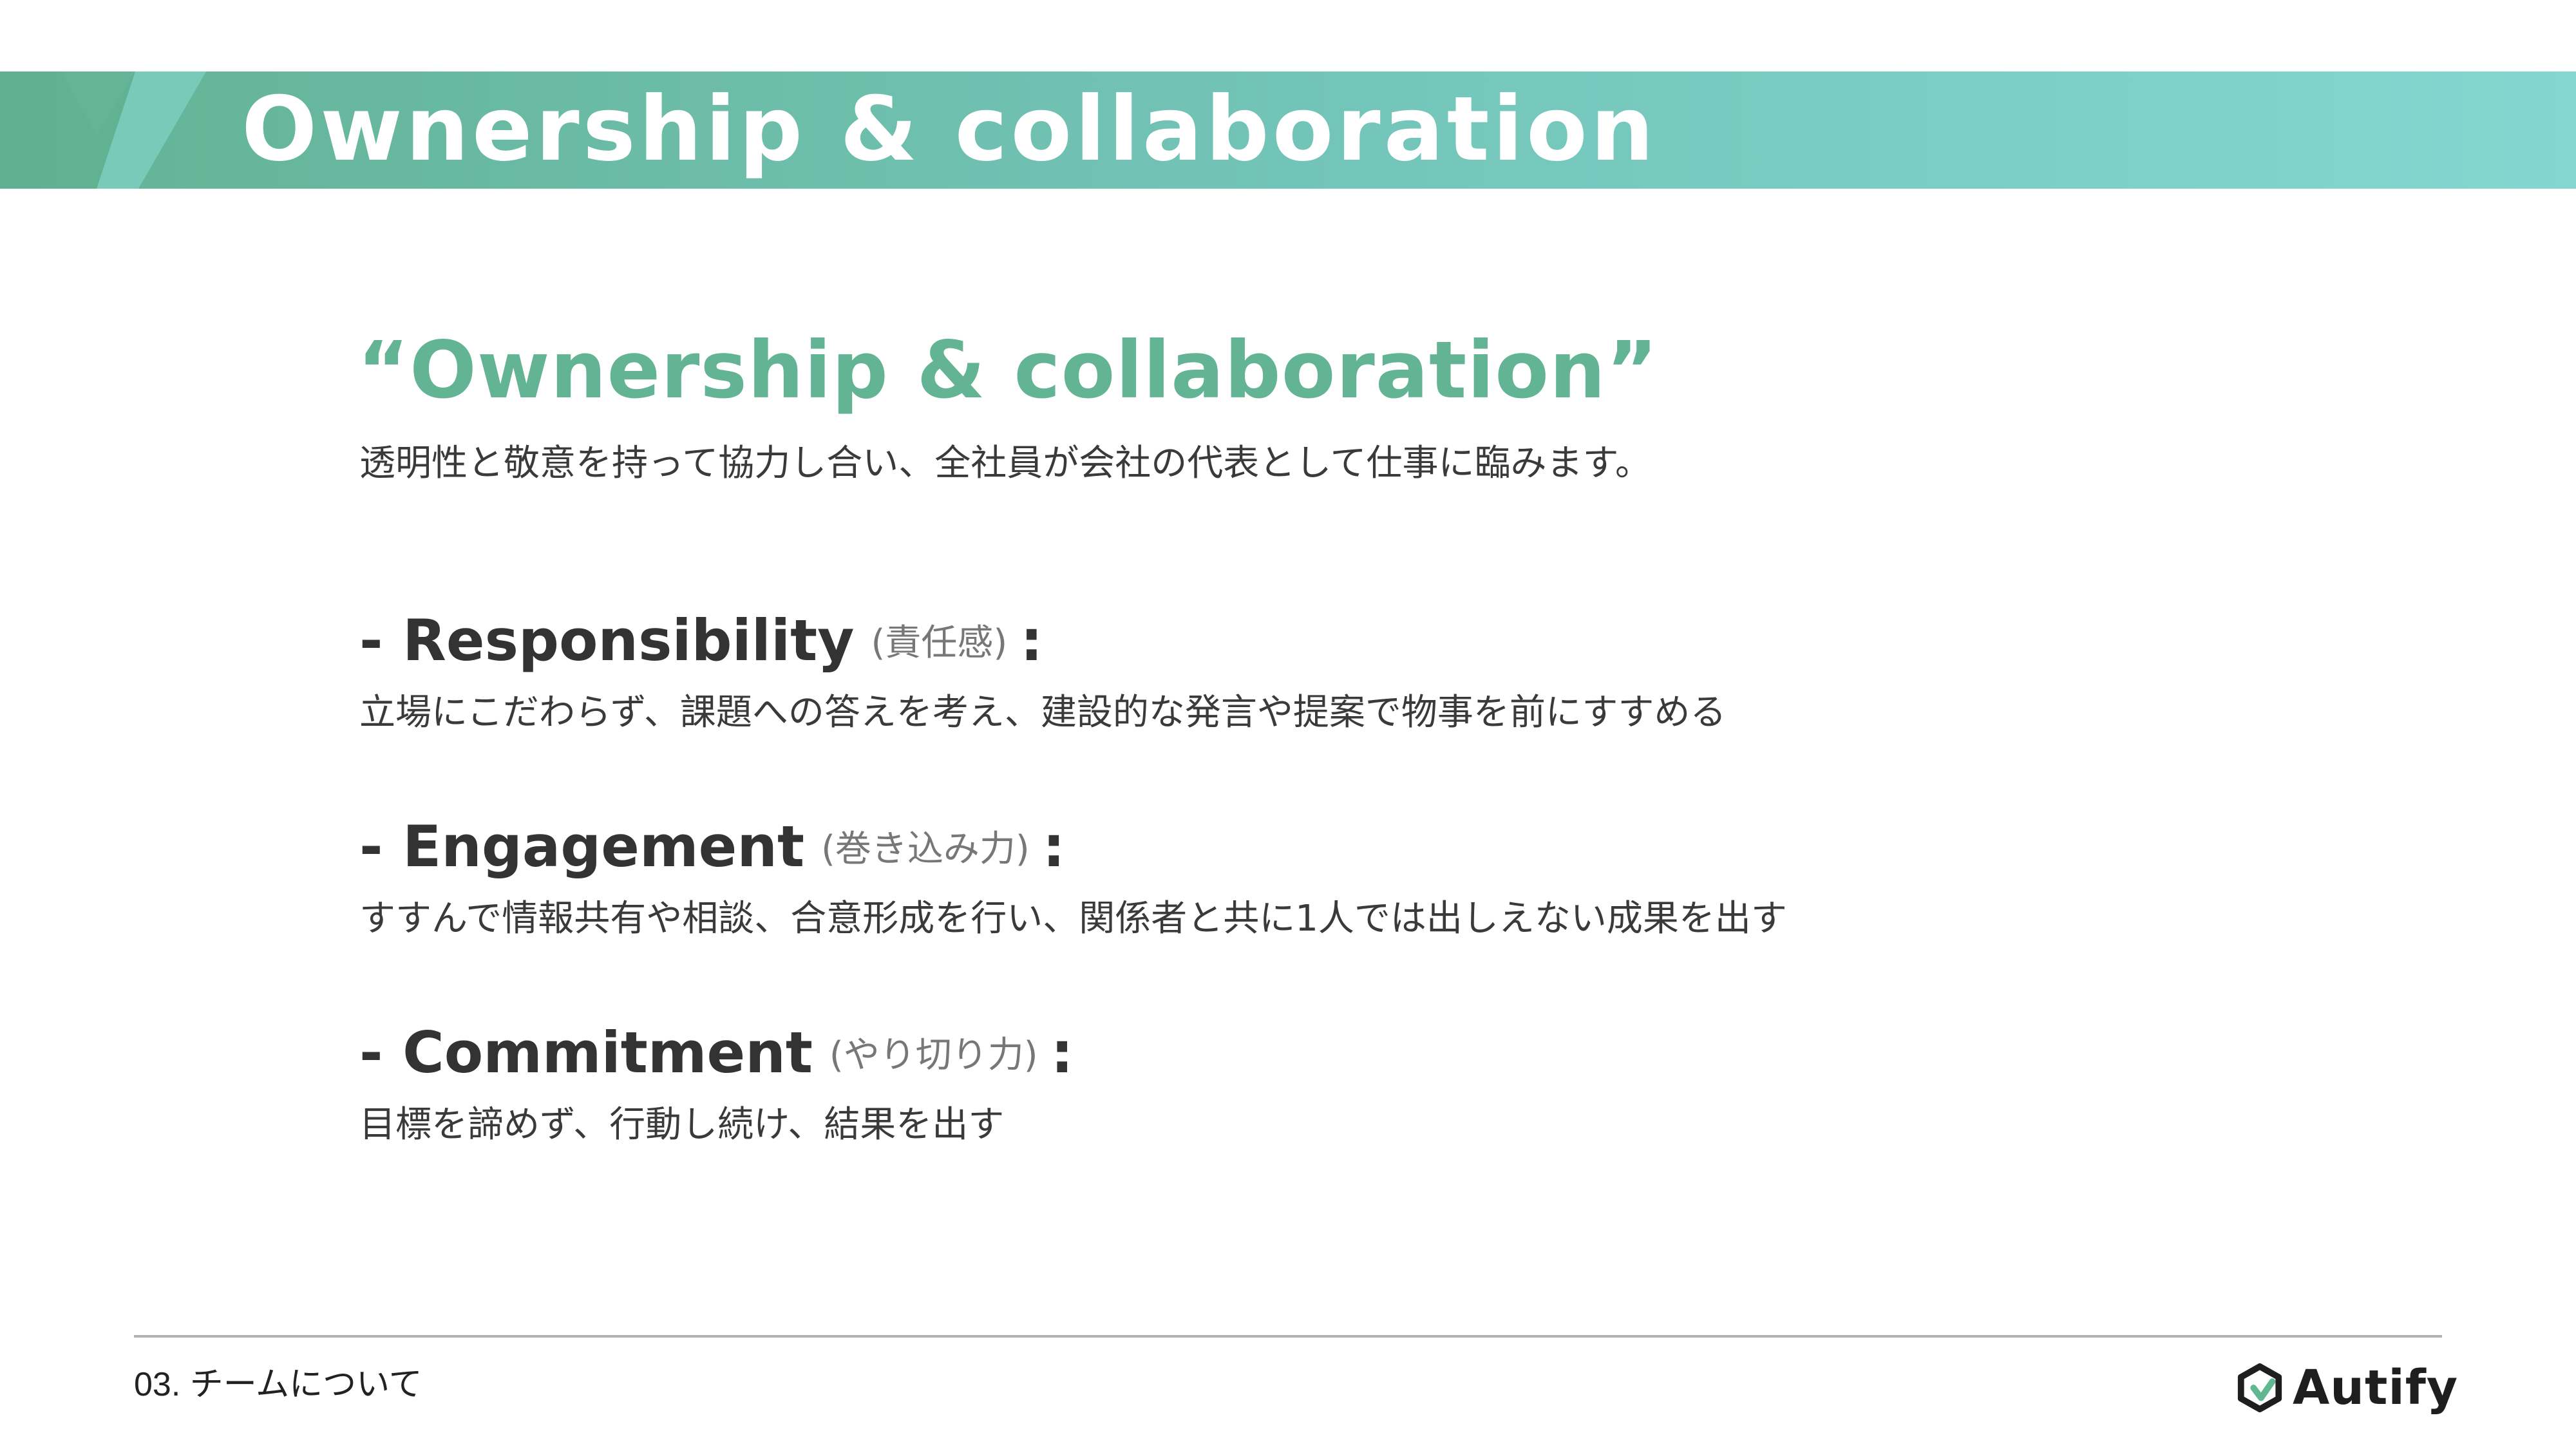 The image size is (2576, 1449). Describe the element at coordinates (940, 643) in the screenshot. I see `value-subtitle: (責任感)` at that location.